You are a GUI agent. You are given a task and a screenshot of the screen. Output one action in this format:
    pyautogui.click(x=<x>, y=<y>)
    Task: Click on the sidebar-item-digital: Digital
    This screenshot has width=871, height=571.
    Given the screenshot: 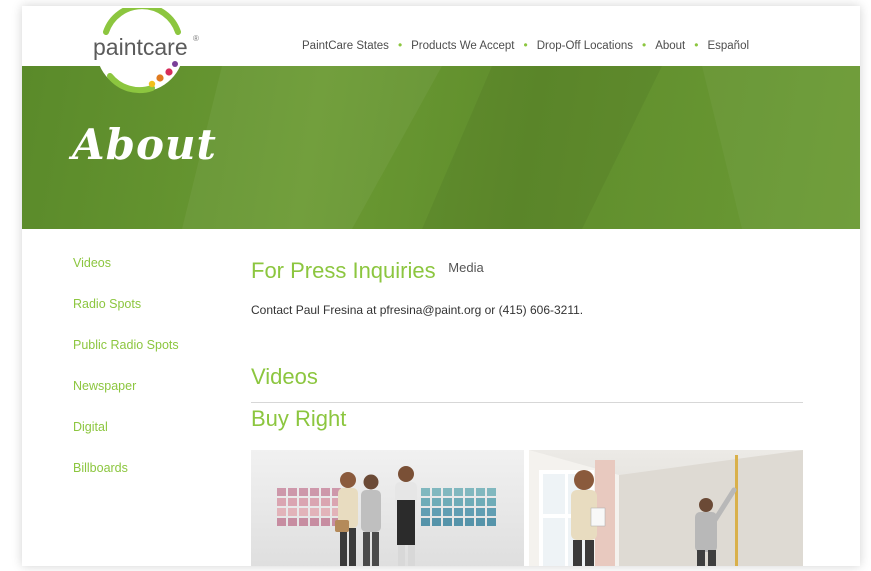 What is the action you would take?
    pyautogui.click(x=126, y=440)
    